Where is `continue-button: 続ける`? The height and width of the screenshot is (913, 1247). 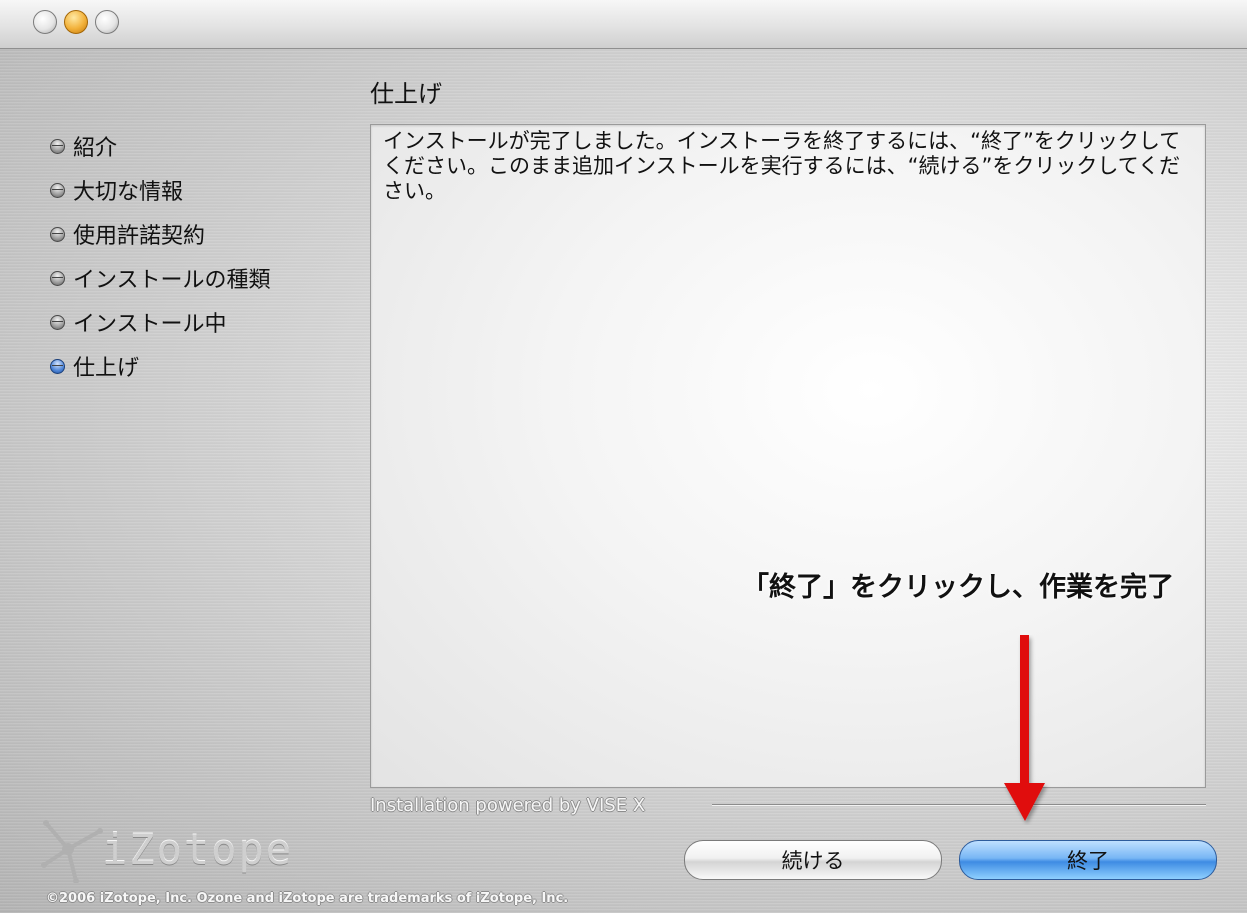
continue-button: 続ける is located at coordinates (813, 860).